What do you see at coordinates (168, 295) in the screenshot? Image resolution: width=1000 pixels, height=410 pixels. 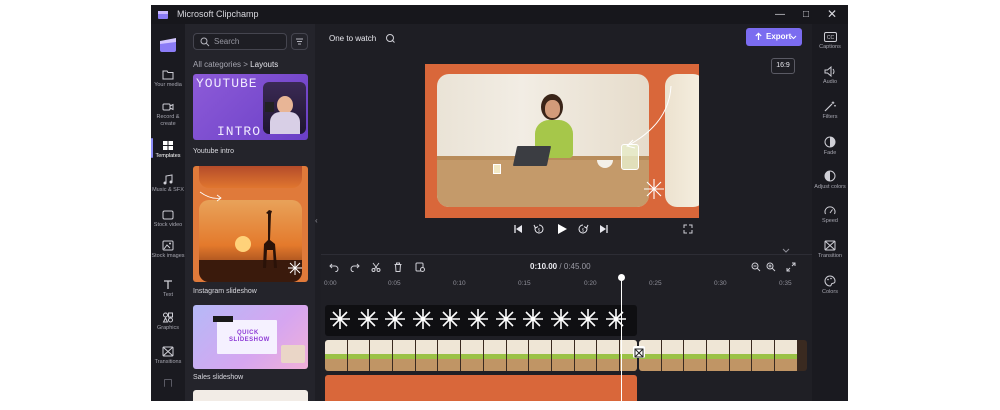 I see `nav-label: Text` at bounding box center [168, 295].